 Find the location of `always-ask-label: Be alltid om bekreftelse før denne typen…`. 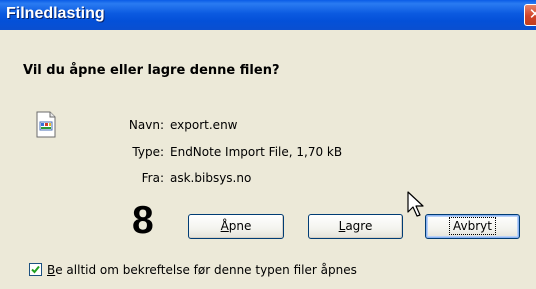

always-ask-label: Be alltid om bekreftelse før denne typen… is located at coordinates (202, 270).